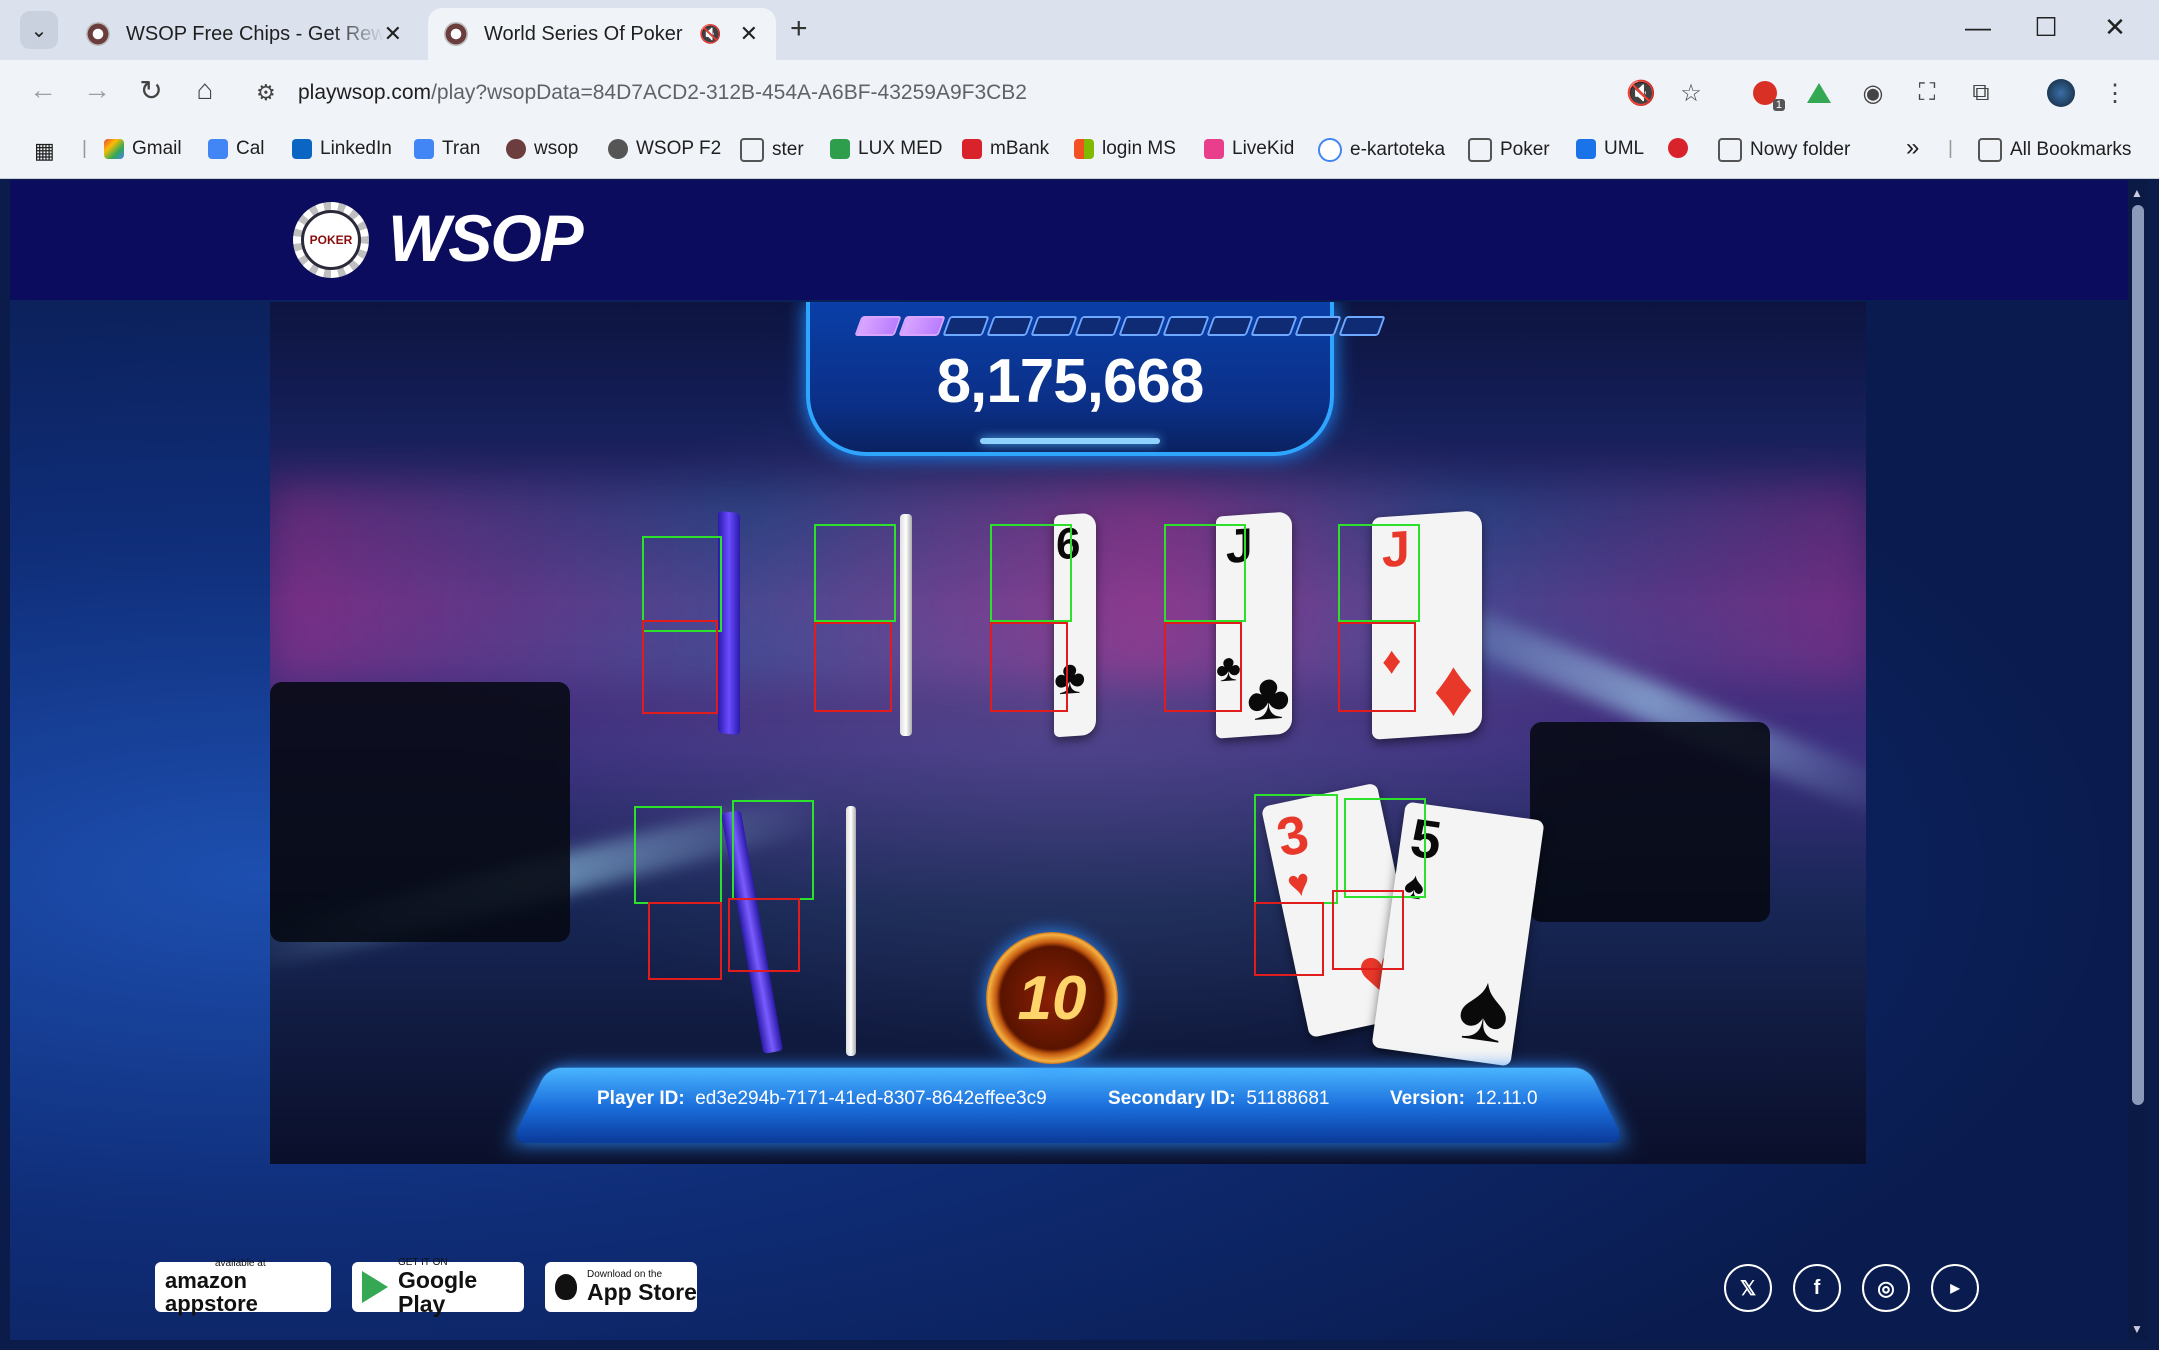 The width and height of the screenshot is (2159, 1350). I want to click on lips-icon, so click(1678, 148).